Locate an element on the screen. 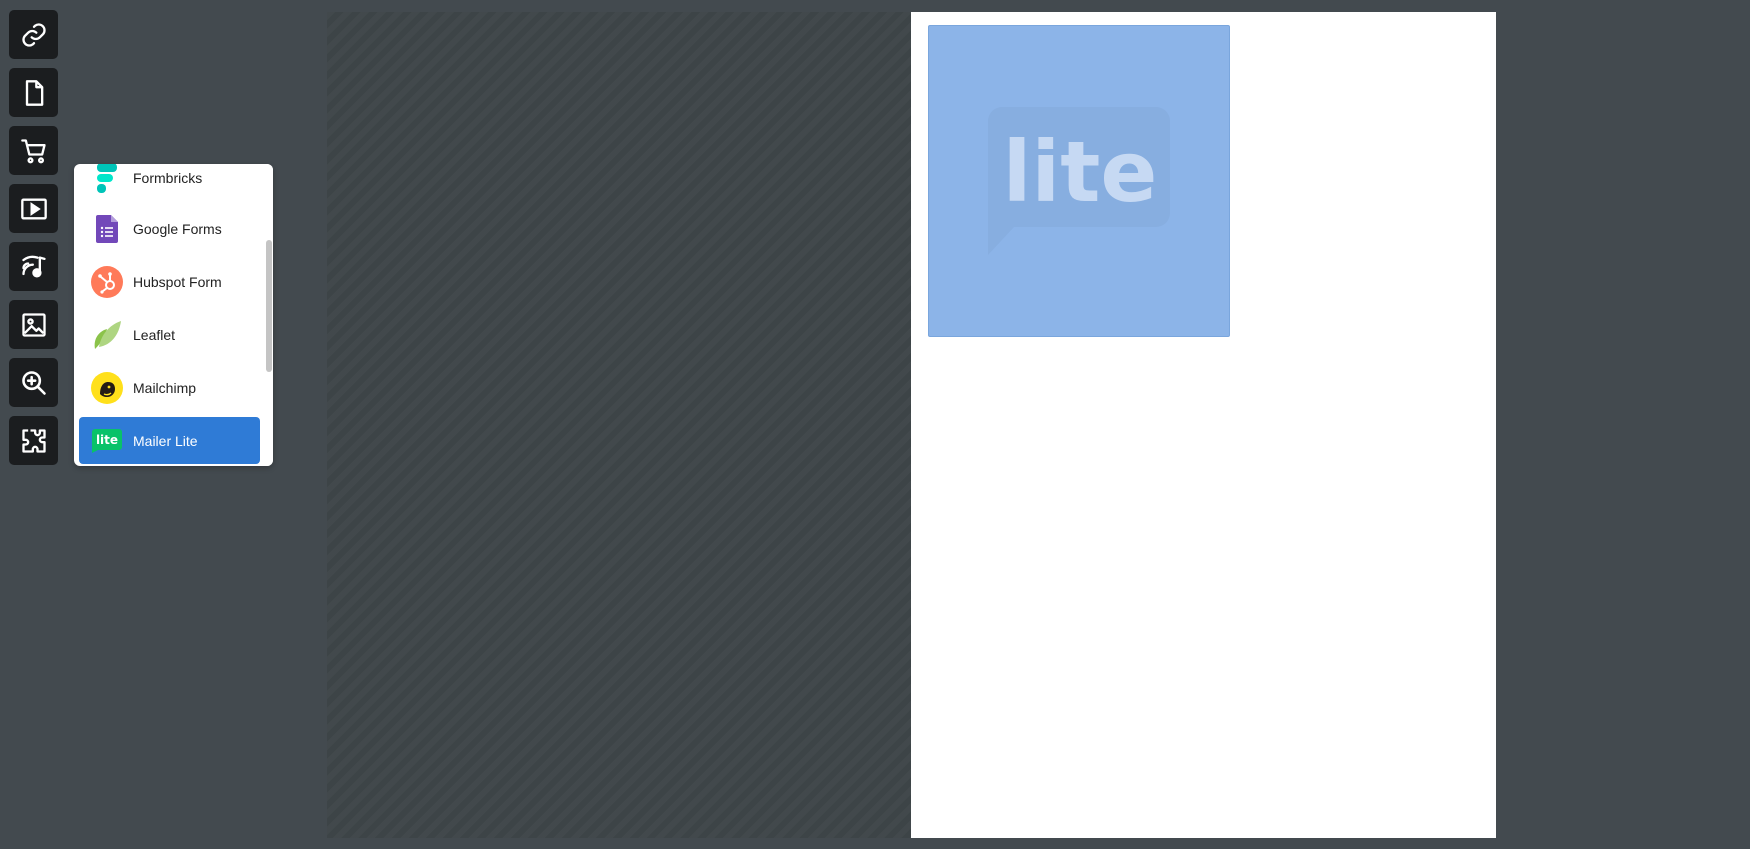  list-item-hubspot-form: Hubspot Form is located at coordinates (169, 281).